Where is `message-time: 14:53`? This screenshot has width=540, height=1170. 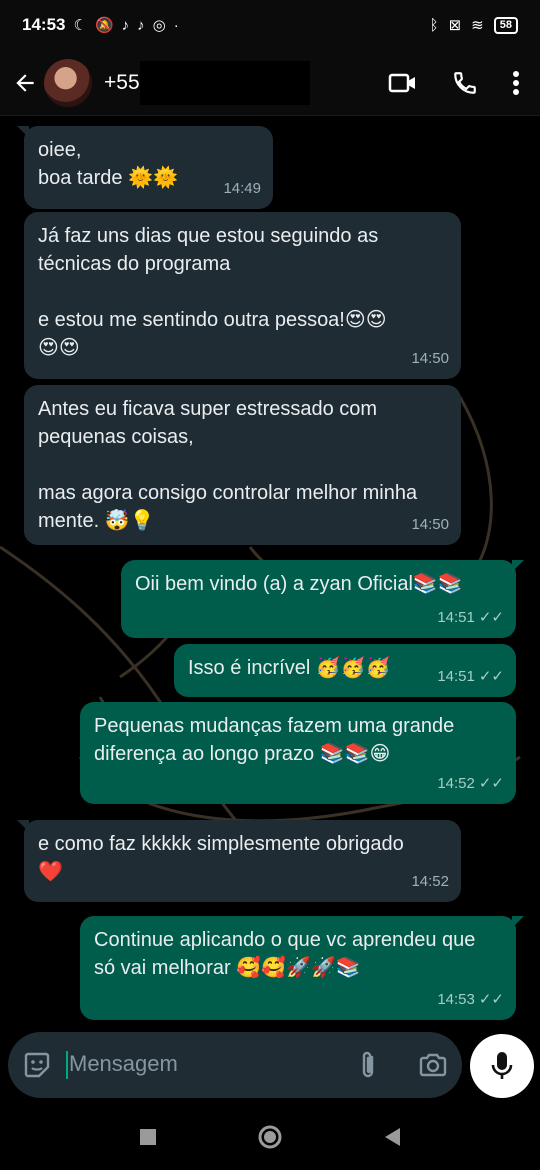 message-time: 14:53 is located at coordinates (456, 999).